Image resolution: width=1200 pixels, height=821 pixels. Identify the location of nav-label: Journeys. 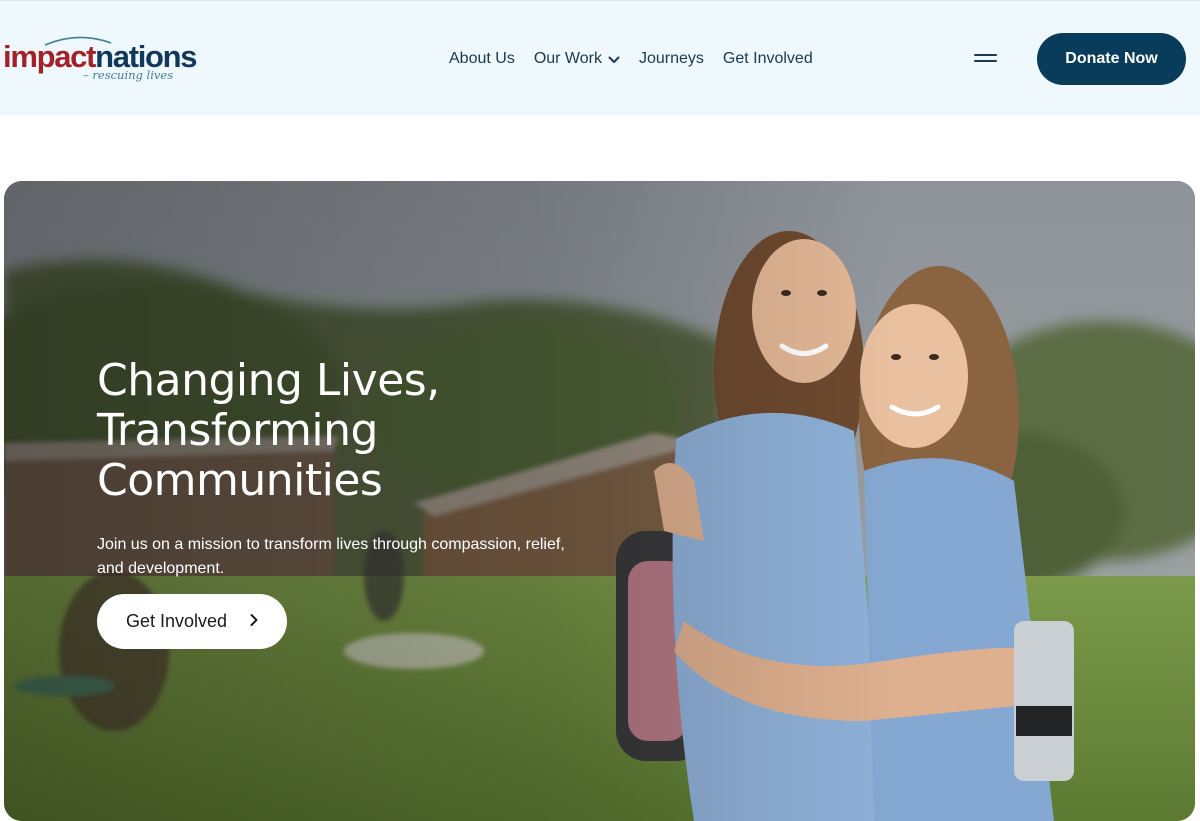
(671, 58).